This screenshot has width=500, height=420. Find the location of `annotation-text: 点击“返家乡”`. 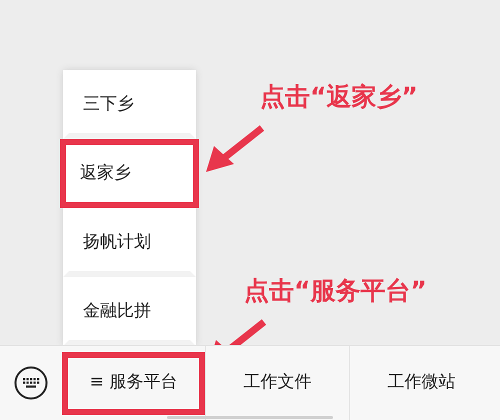

annotation-text: 点击“返家乡” is located at coordinates (339, 97).